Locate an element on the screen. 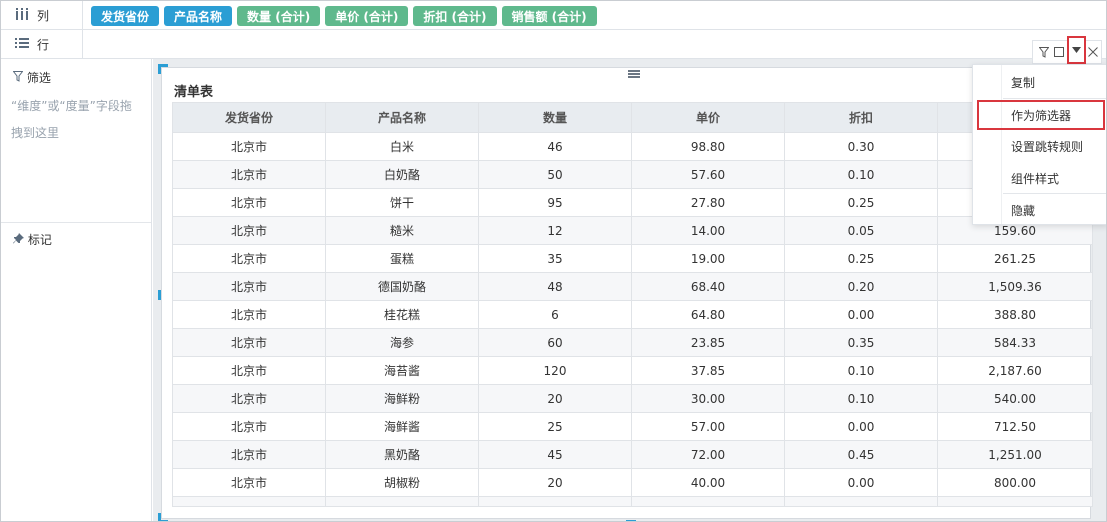  drag-handle-icon is located at coordinates (634, 74).